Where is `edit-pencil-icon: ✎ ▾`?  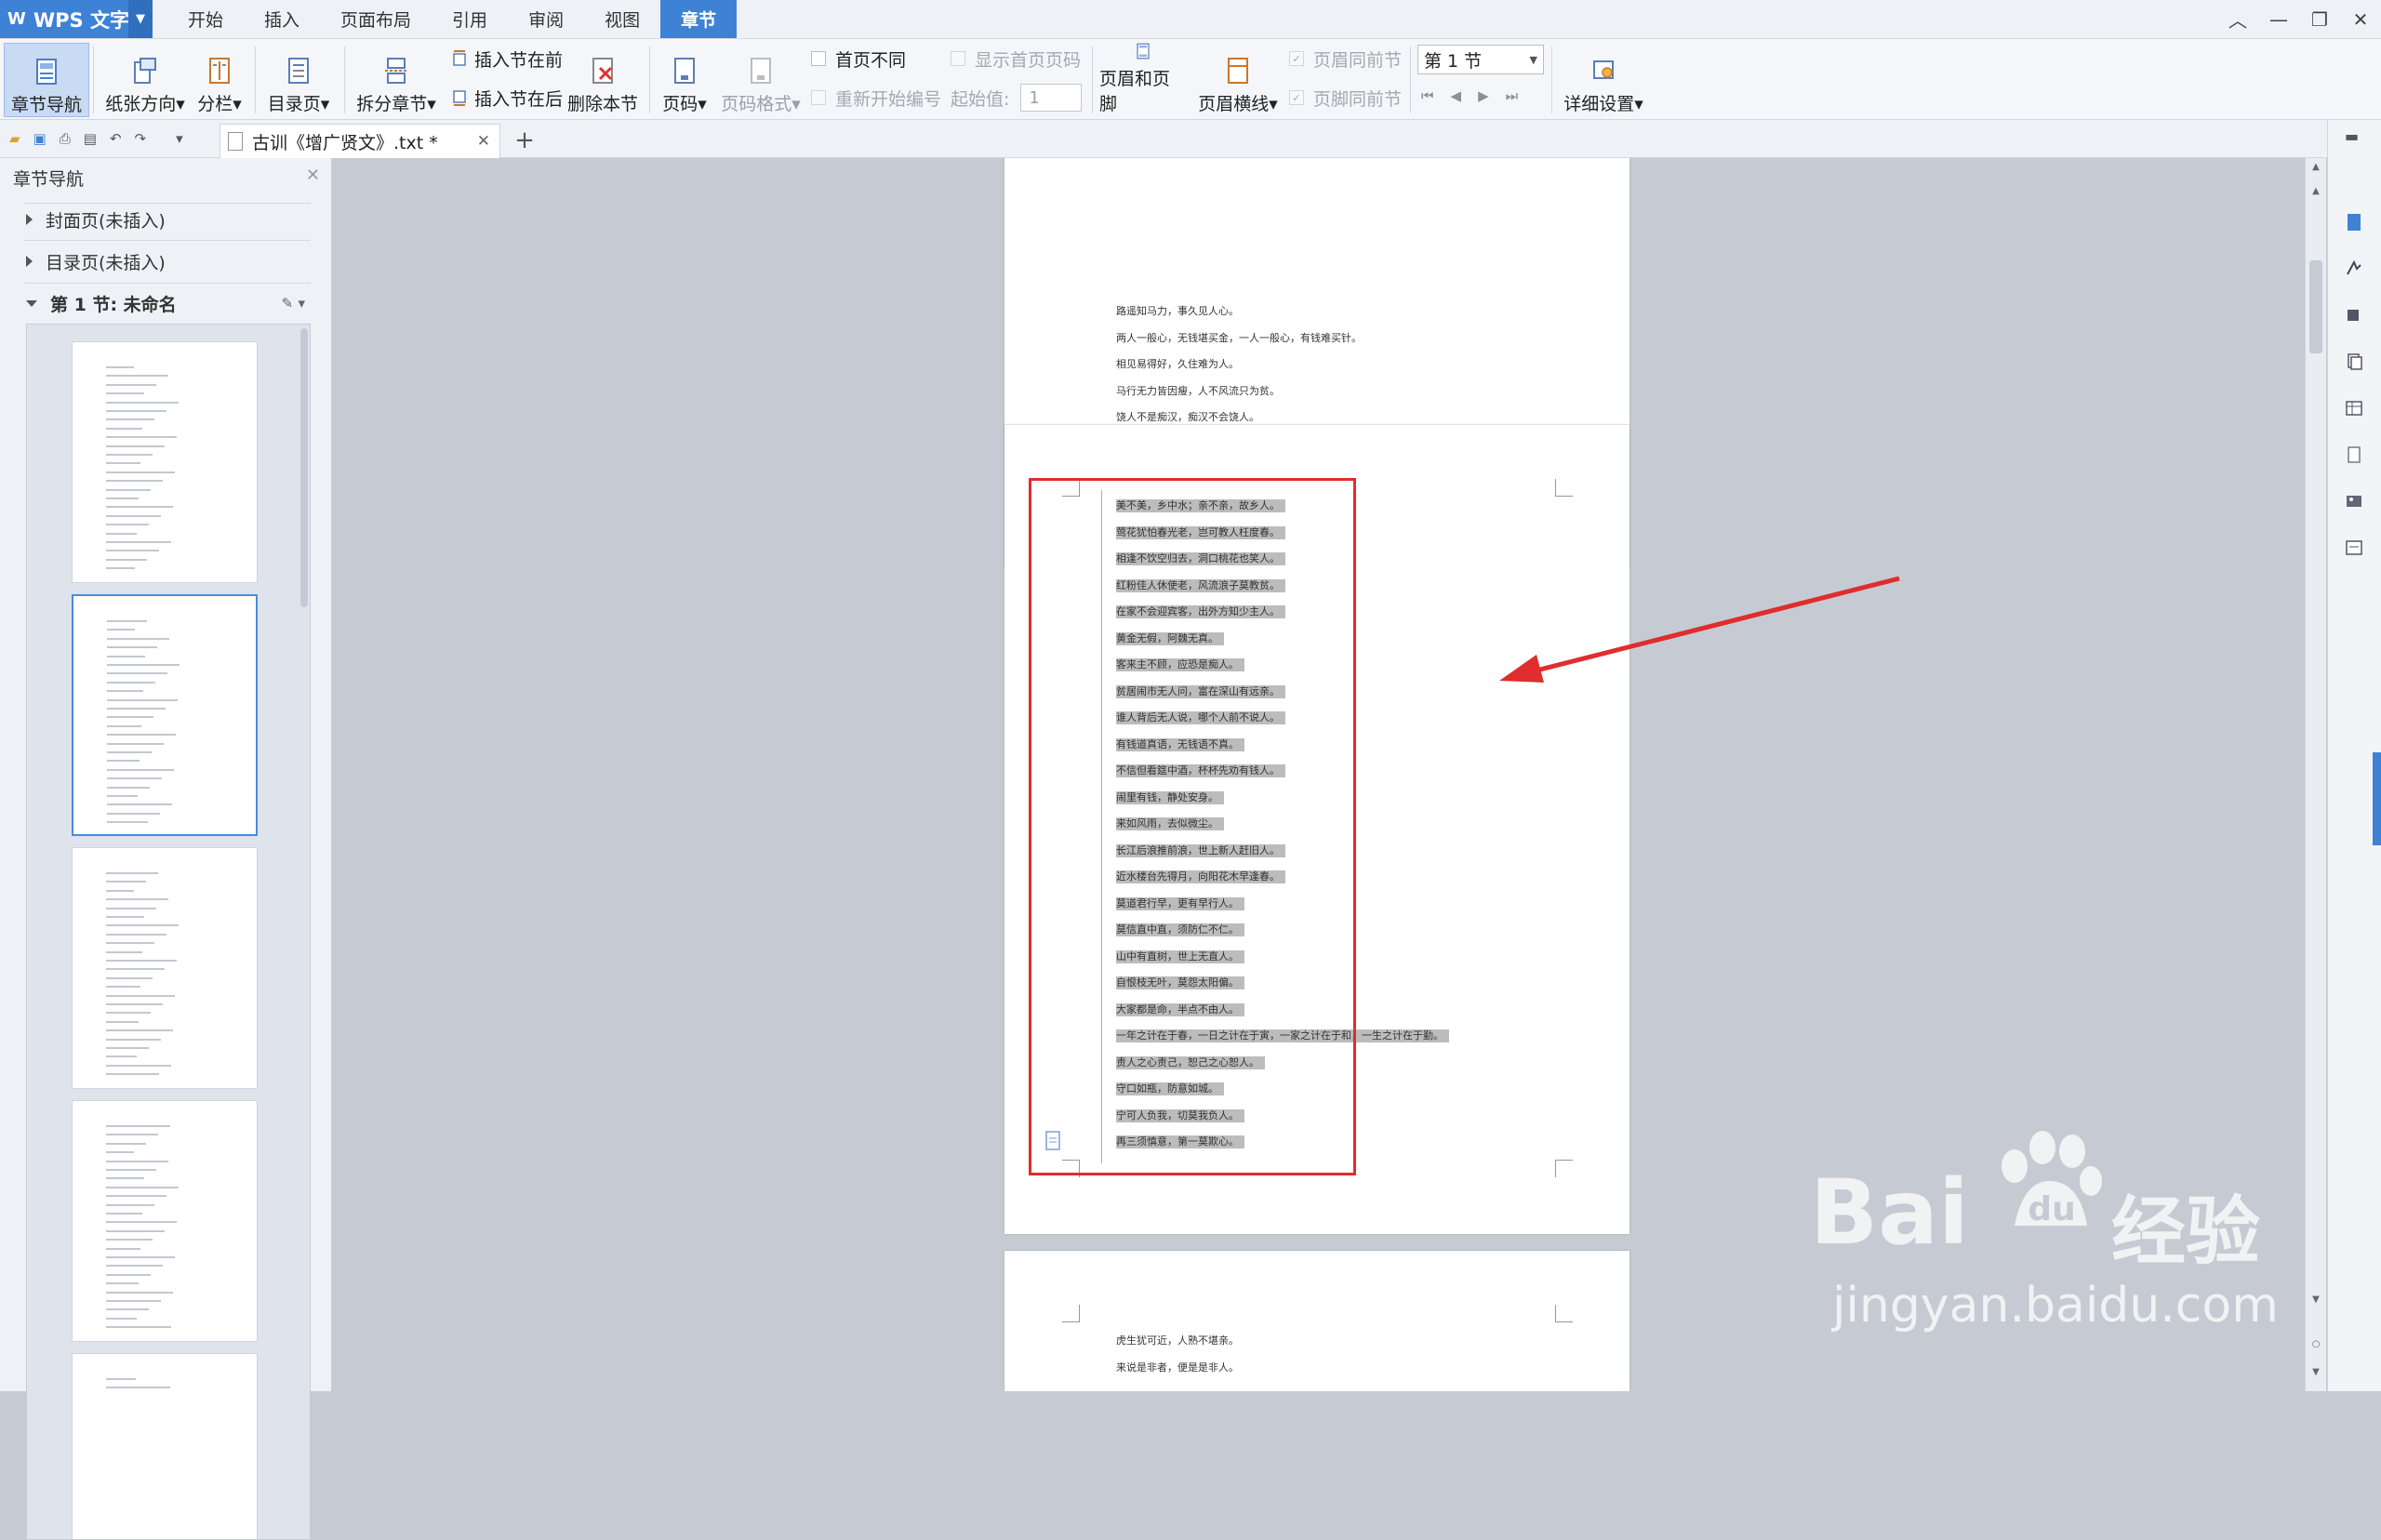 edit-pencil-icon: ✎ ▾ is located at coordinates (293, 303).